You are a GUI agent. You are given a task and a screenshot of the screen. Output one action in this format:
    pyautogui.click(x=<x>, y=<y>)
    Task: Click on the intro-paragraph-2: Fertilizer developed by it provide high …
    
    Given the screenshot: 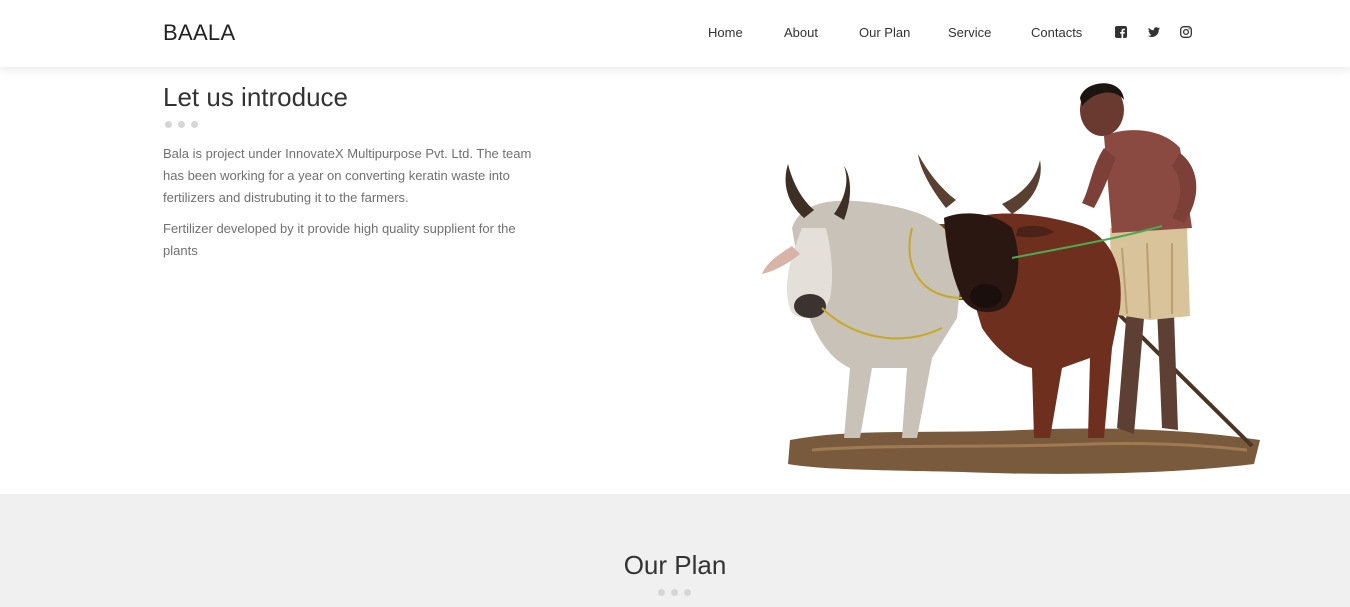 What is the action you would take?
    pyautogui.click(x=339, y=239)
    